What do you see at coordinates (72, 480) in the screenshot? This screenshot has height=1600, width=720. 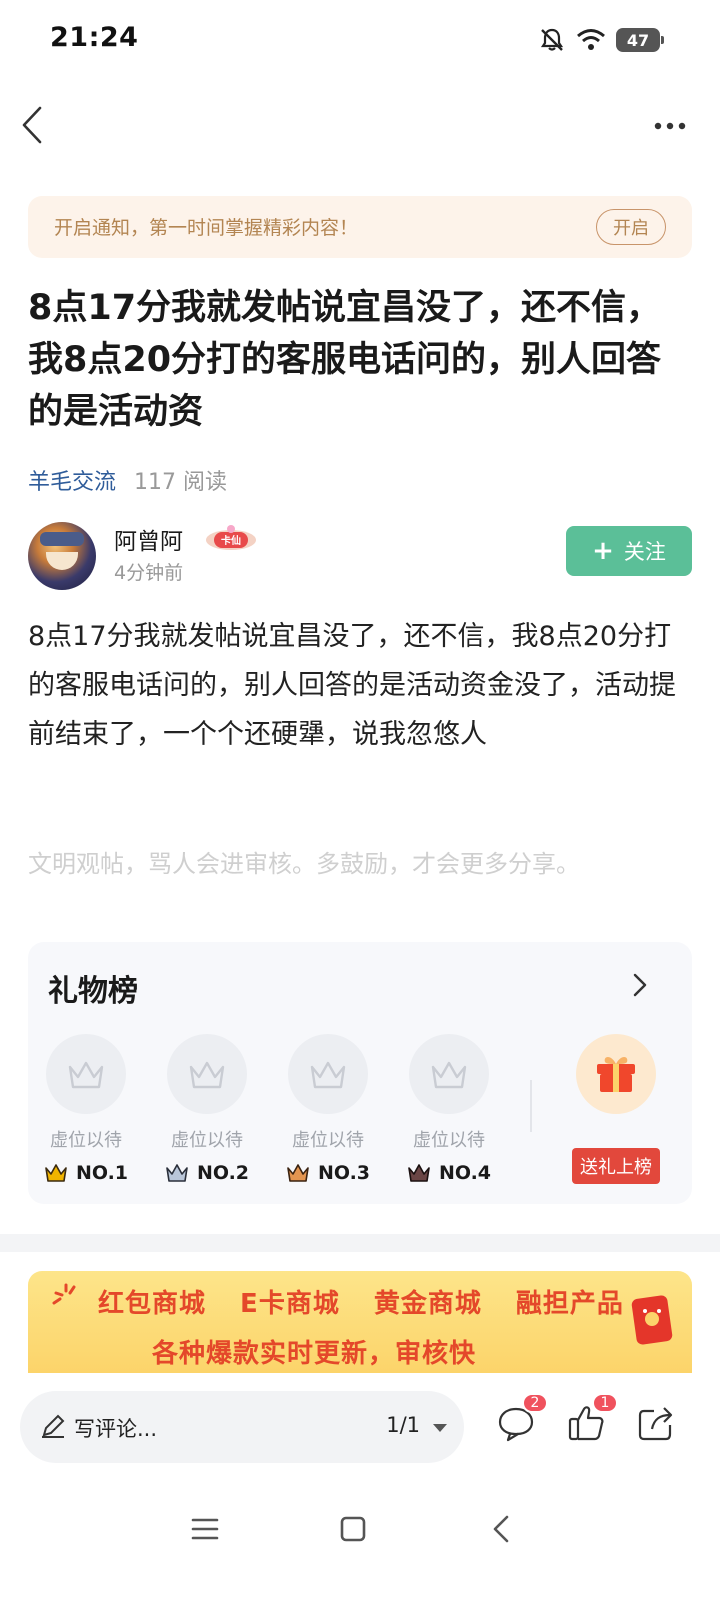 I see `forum-link: 羊毛交流` at bounding box center [72, 480].